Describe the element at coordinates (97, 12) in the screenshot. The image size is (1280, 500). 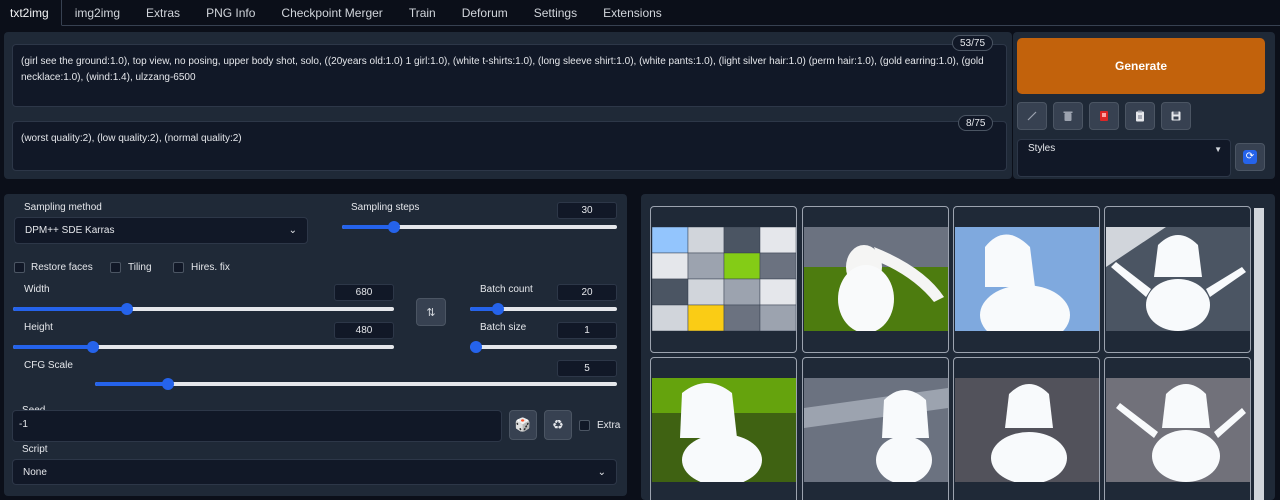
I see `tab-img2img: img2img` at that location.